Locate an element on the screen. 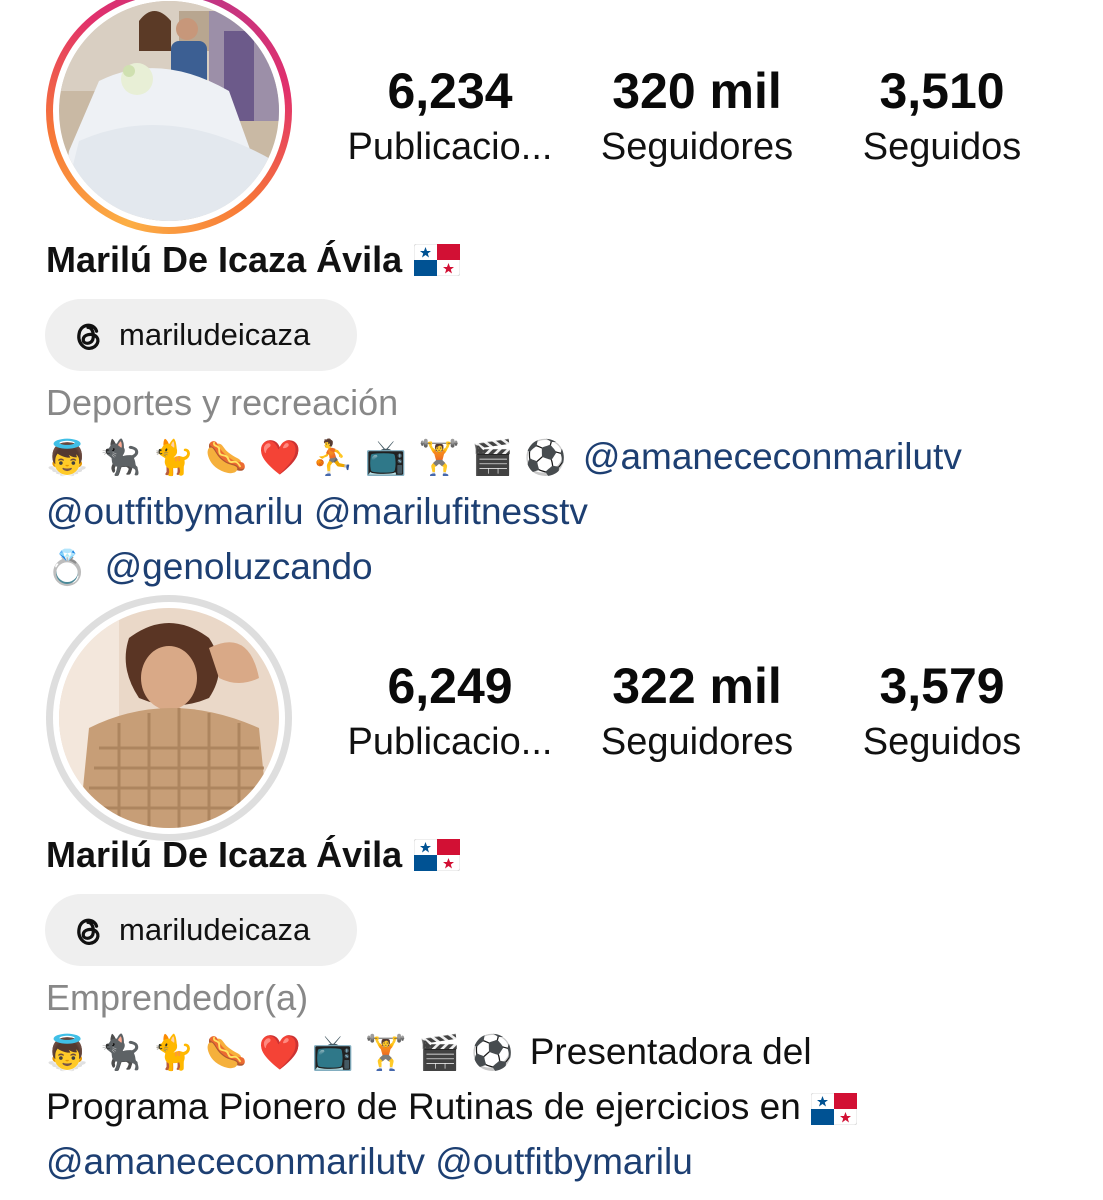 The image size is (1103, 1200). mention-link: @genoluzcando is located at coordinates (239, 566).